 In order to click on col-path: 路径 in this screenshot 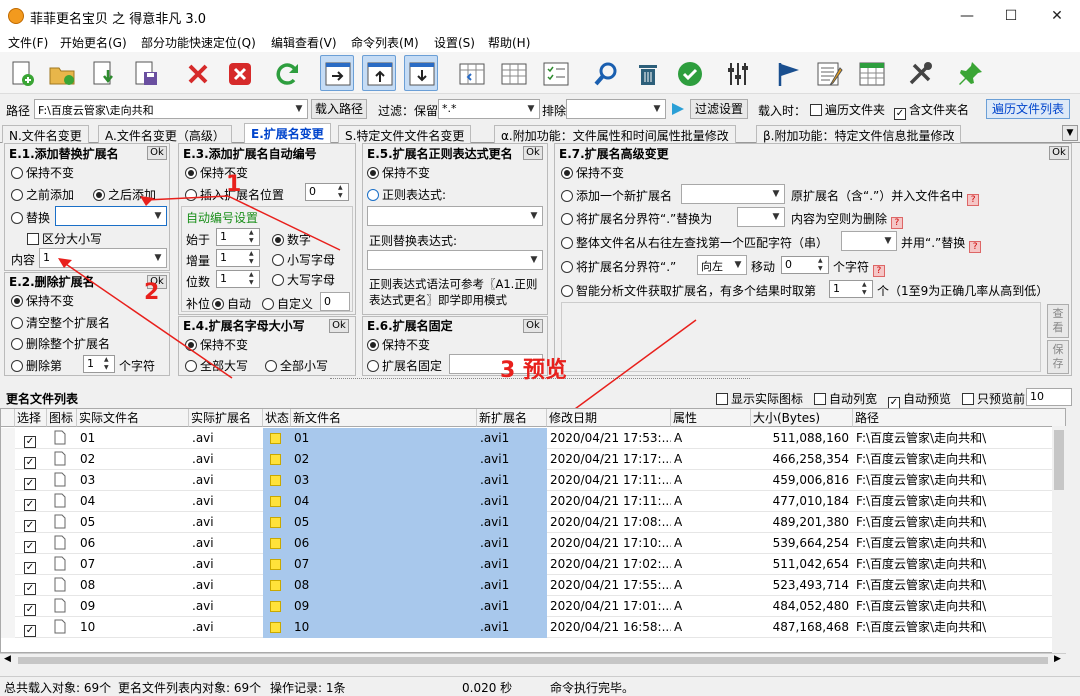, I will do `click(959, 418)`.